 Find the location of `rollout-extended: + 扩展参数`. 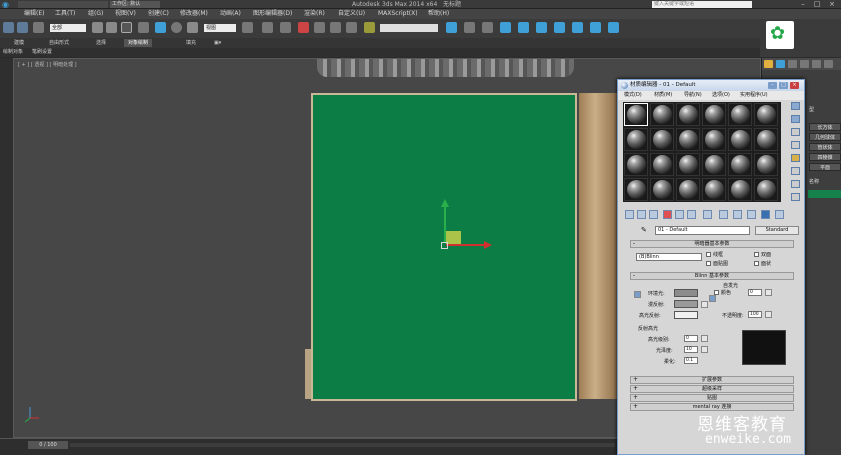

rollout-extended: + 扩展参数 is located at coordinates (712, 380).